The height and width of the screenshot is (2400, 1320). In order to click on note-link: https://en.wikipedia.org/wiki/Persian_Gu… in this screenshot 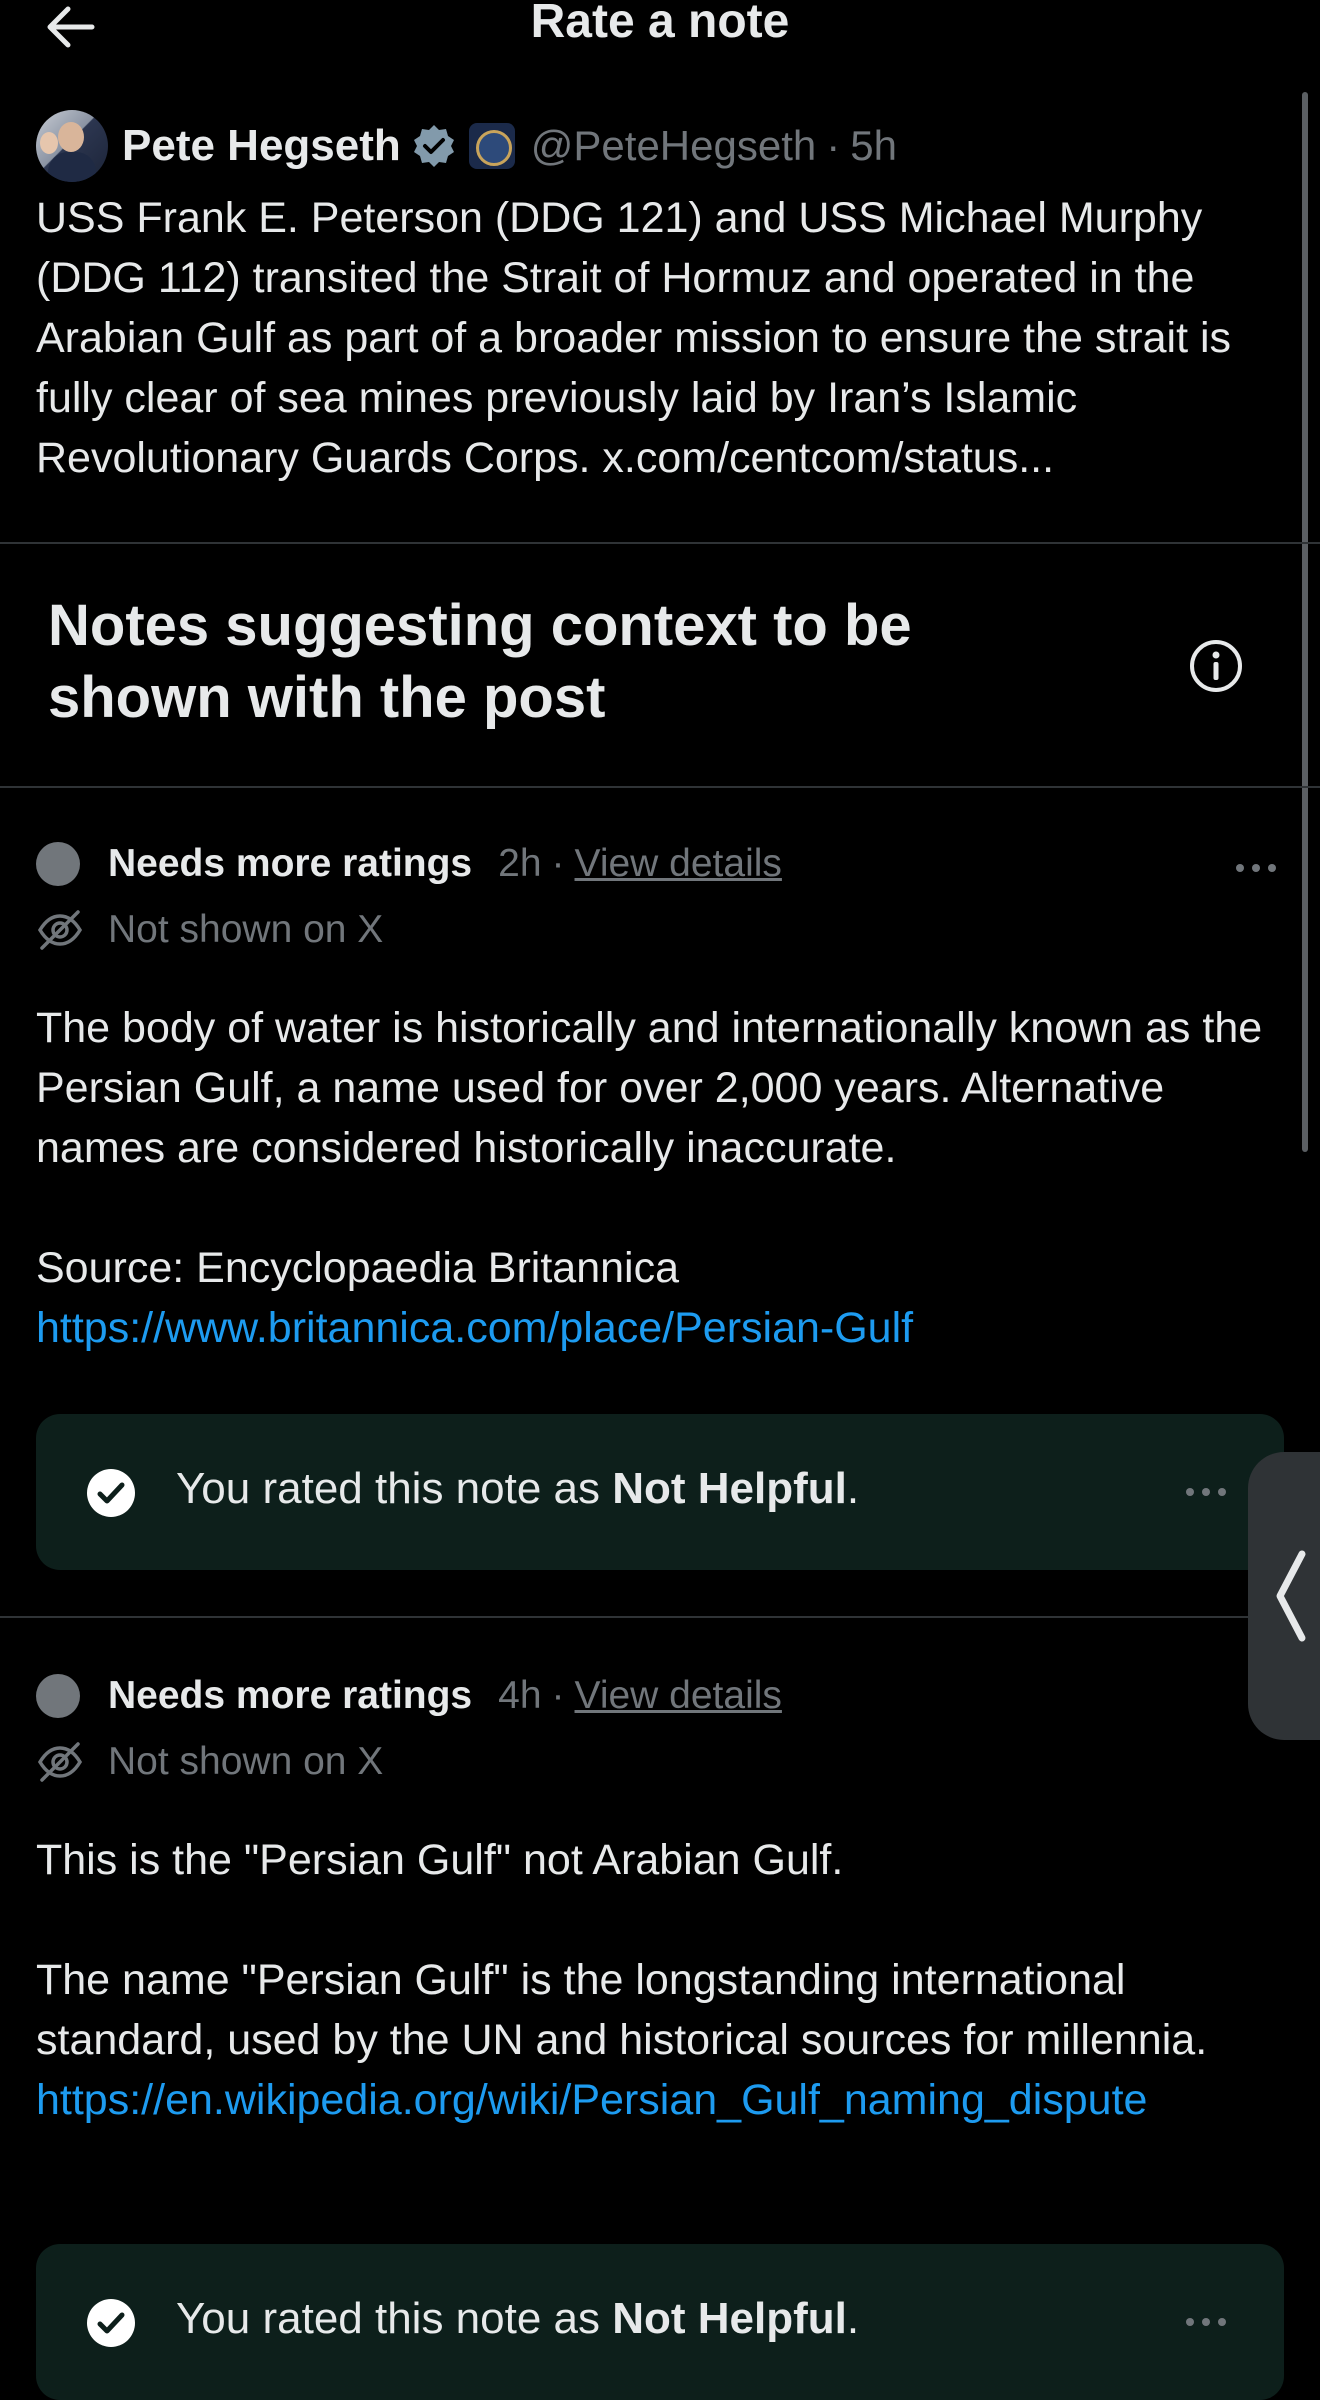, I will do `click(591, 2100)`.